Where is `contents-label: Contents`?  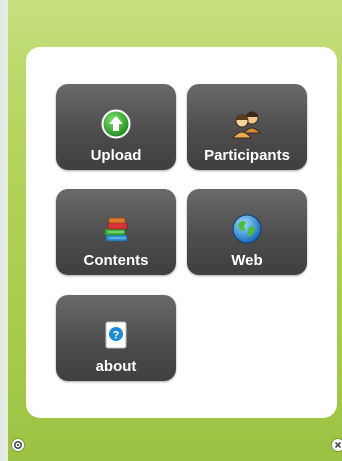 contents-label: Contents is located at coordinates (116, 260).